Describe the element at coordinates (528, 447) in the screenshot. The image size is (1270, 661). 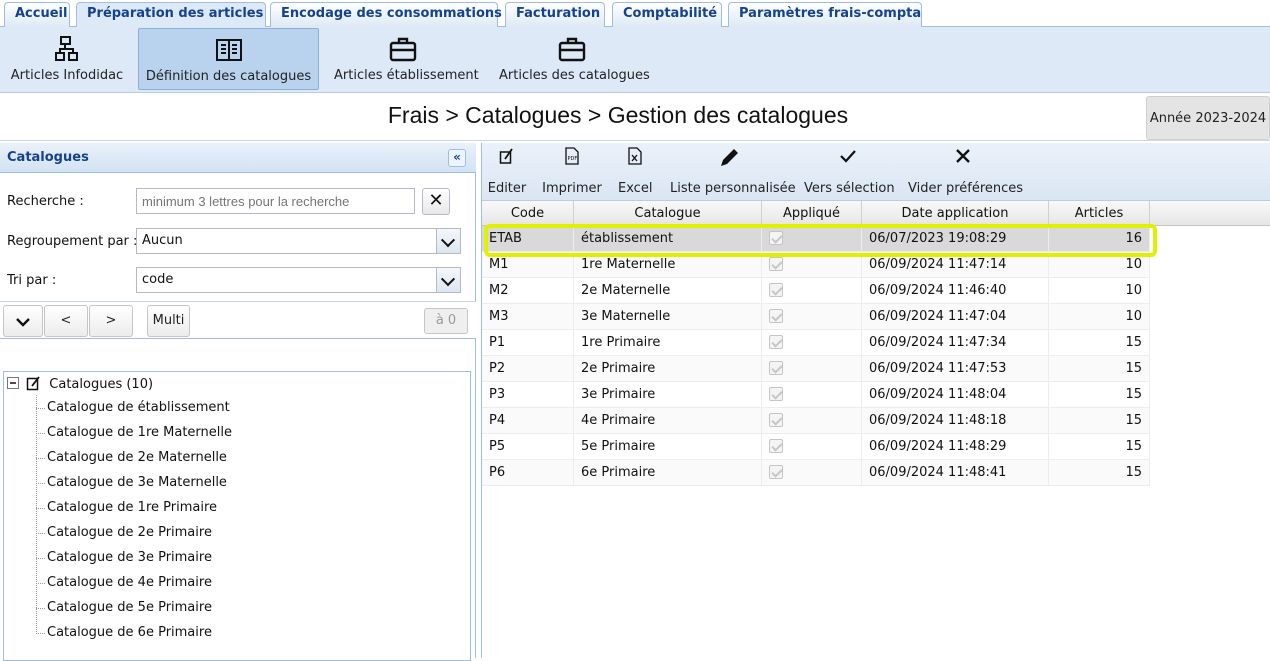
I see `cell-code: P5` at that location.